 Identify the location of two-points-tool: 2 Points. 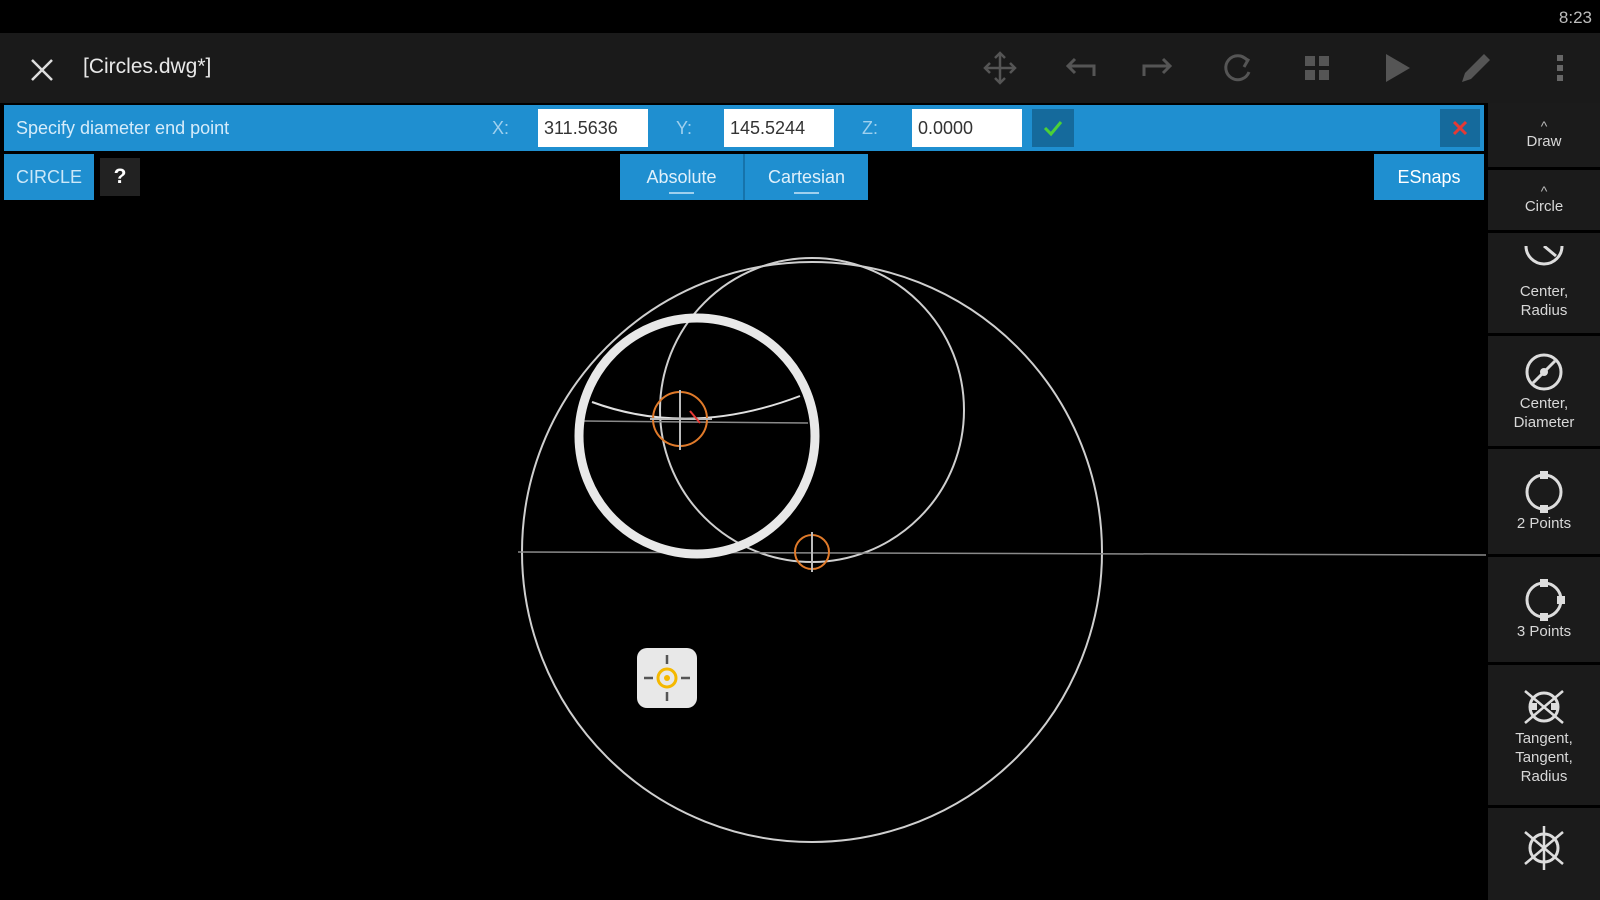
(1544, 501).